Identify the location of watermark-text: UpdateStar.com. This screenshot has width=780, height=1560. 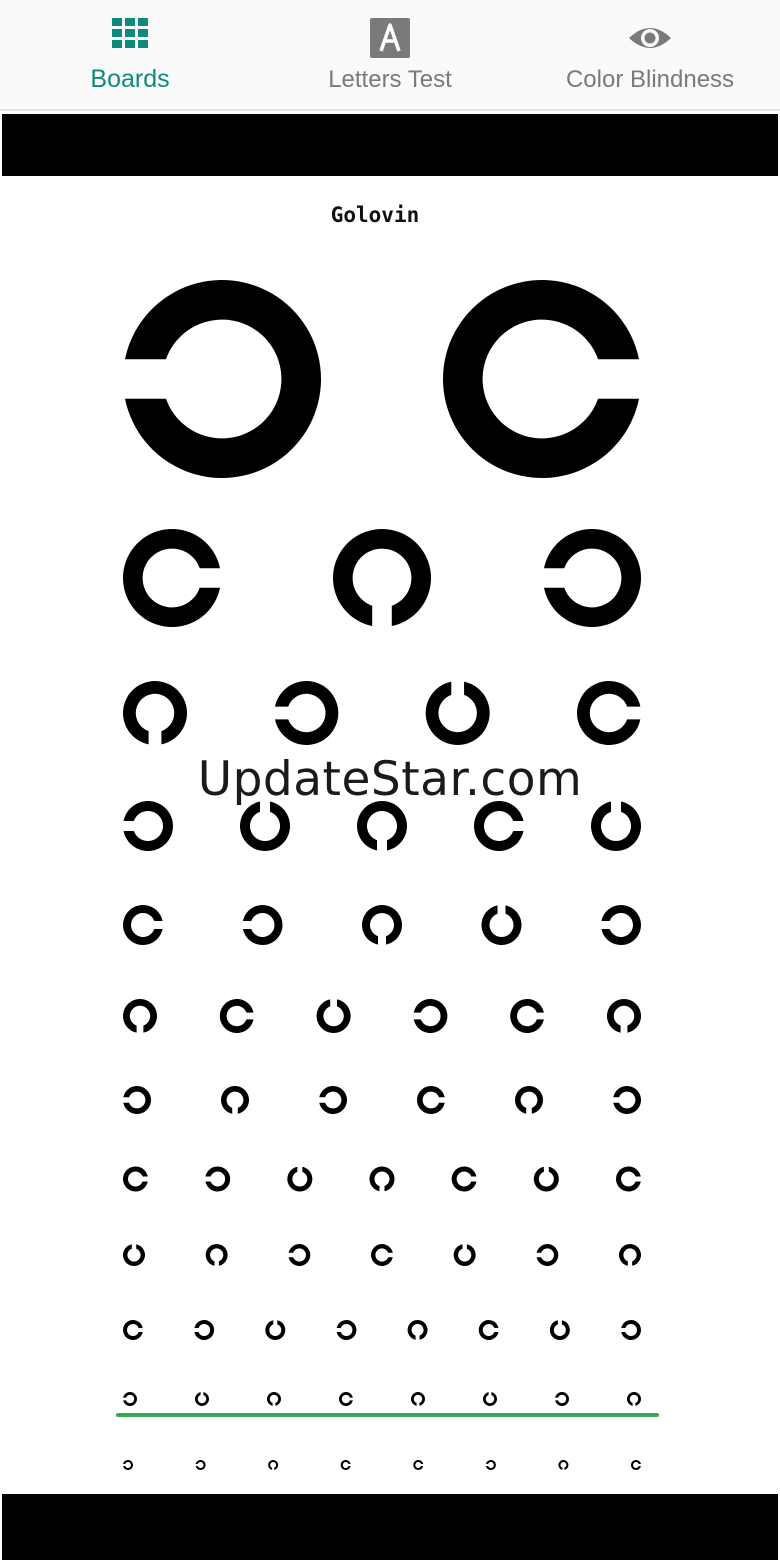
(390, 779).